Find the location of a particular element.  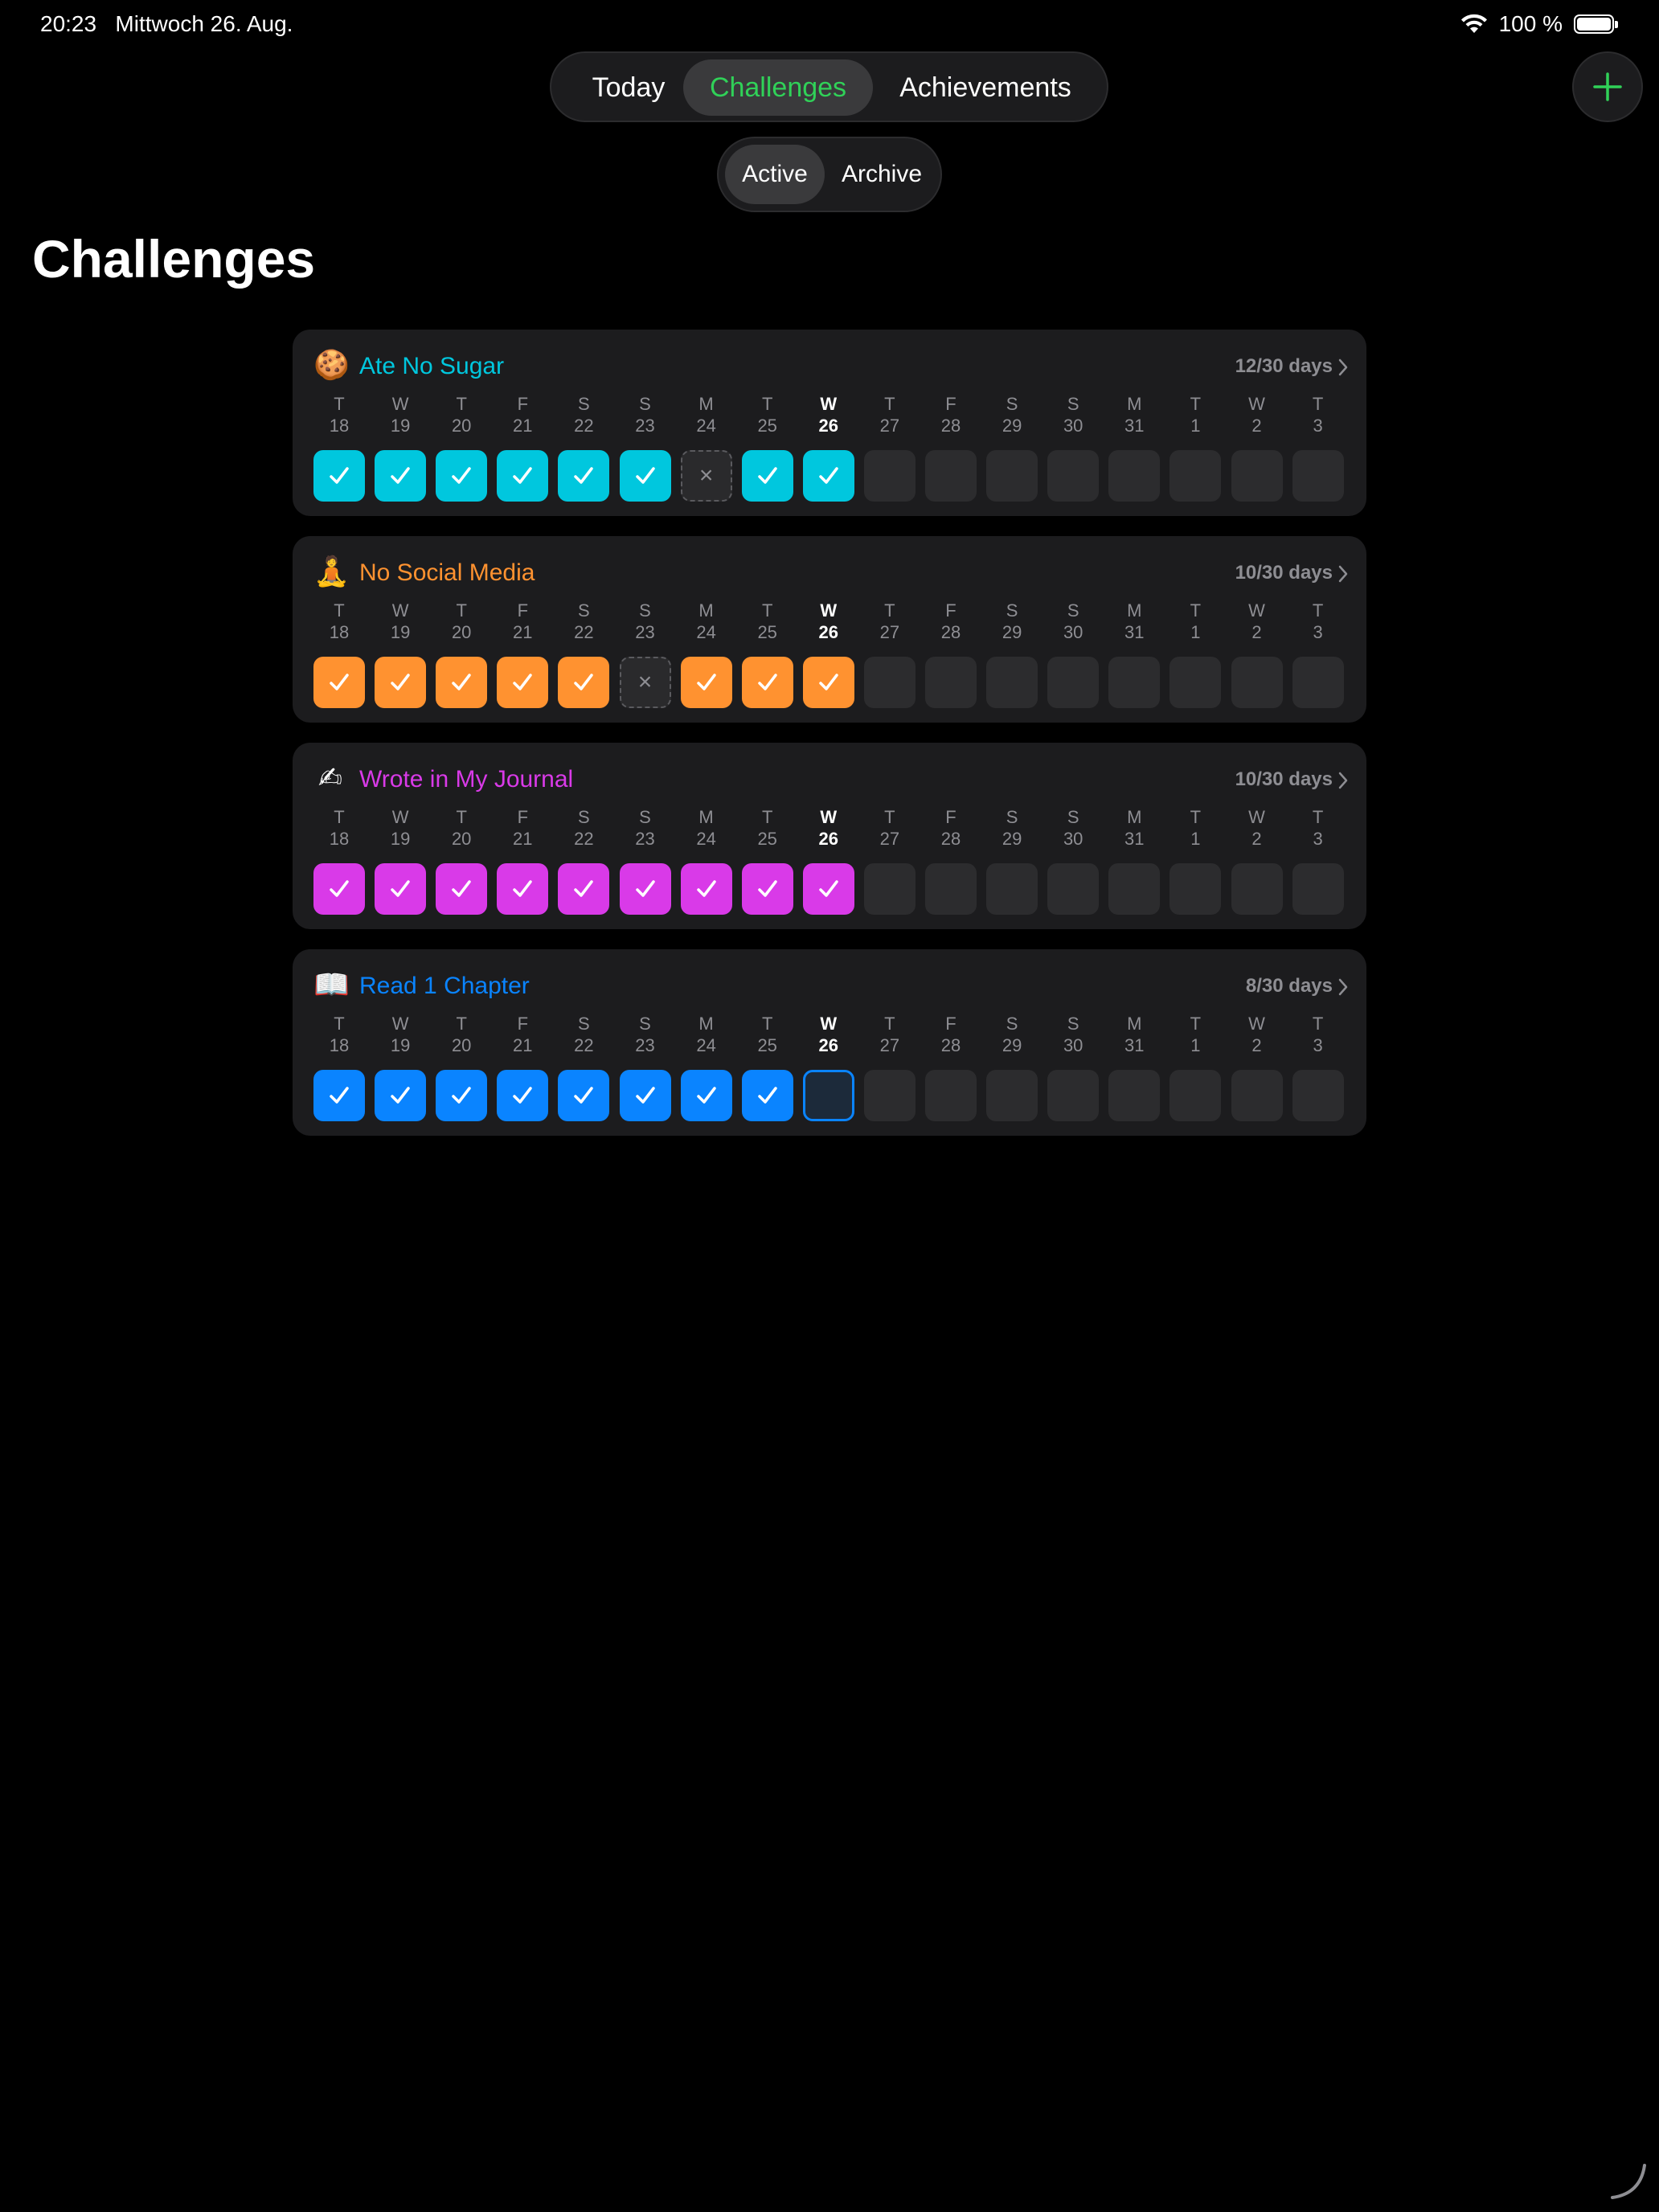

day-column: W 26 is located at coordinates (828, 448).